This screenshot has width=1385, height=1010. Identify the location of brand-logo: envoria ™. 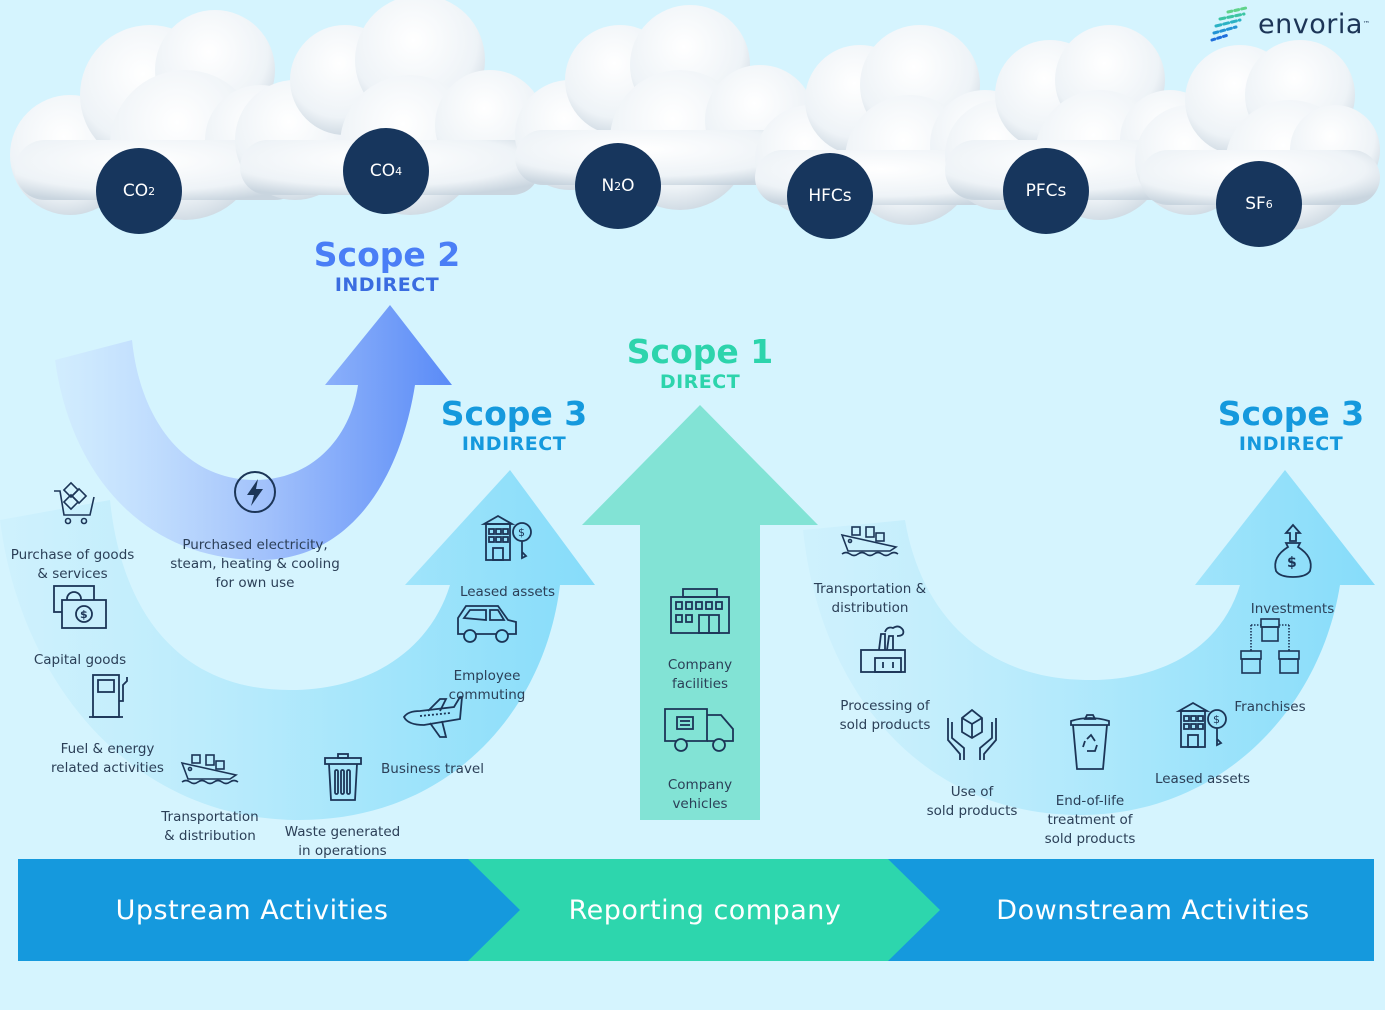
(1290, 24).